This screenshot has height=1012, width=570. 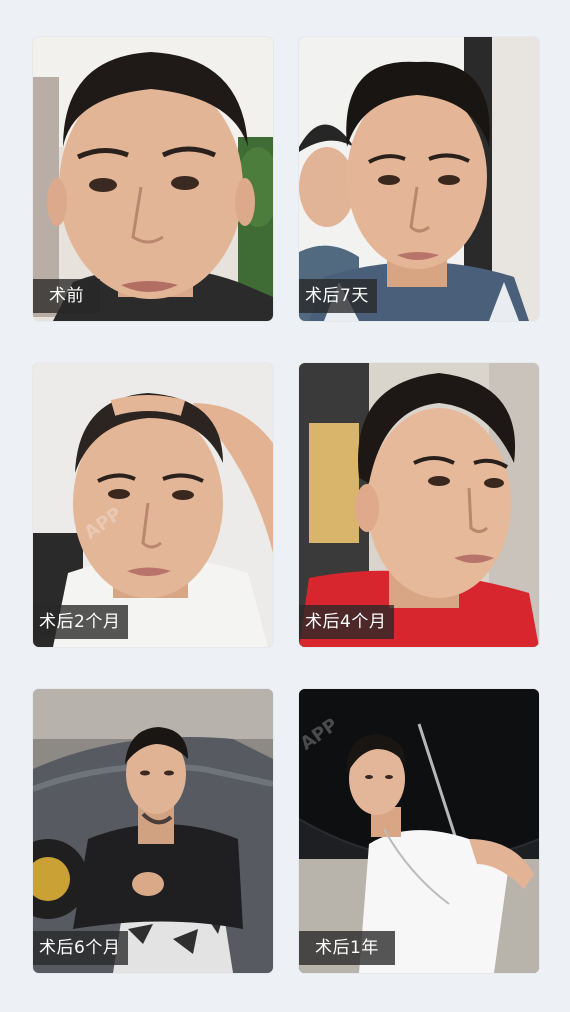 I want to click on photo-label: 术后1年, so click(x=347, y=948).